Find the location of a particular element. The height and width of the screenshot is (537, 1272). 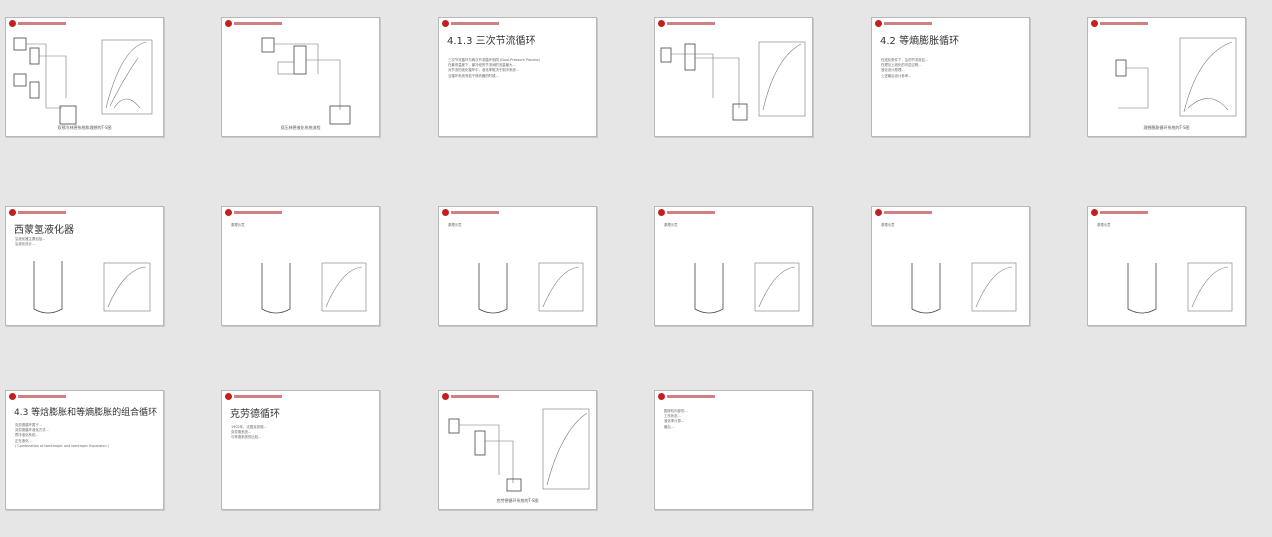

slide-thumbnail-10: 原理示意 is located at coordinates (733, 266).